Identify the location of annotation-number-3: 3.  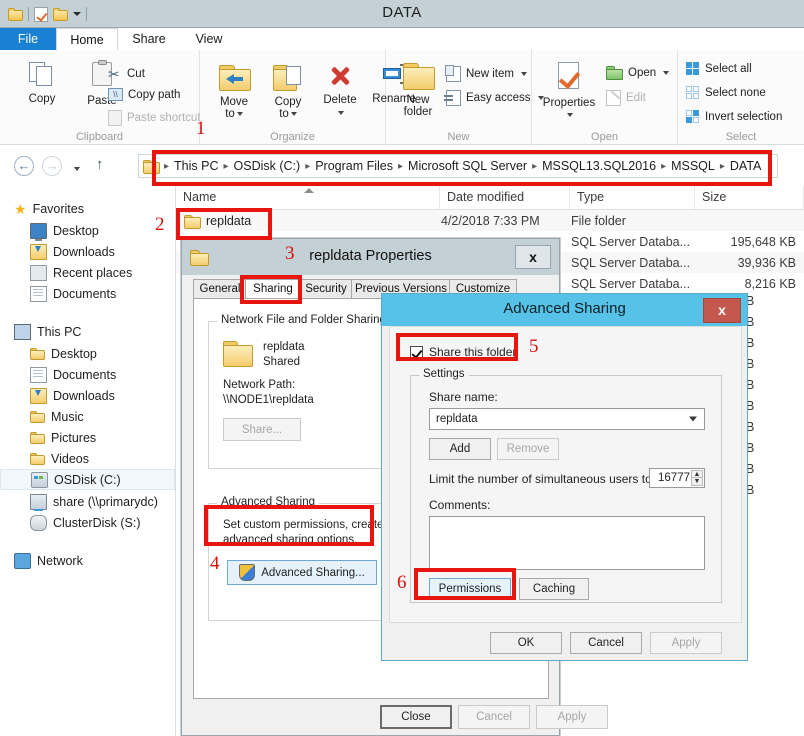
(290, 253).